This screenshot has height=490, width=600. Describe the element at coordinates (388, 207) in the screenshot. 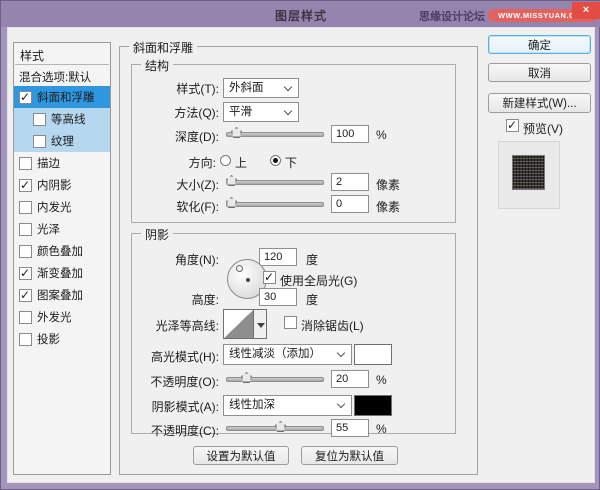

I see `soften-unit: 像素` at that location.